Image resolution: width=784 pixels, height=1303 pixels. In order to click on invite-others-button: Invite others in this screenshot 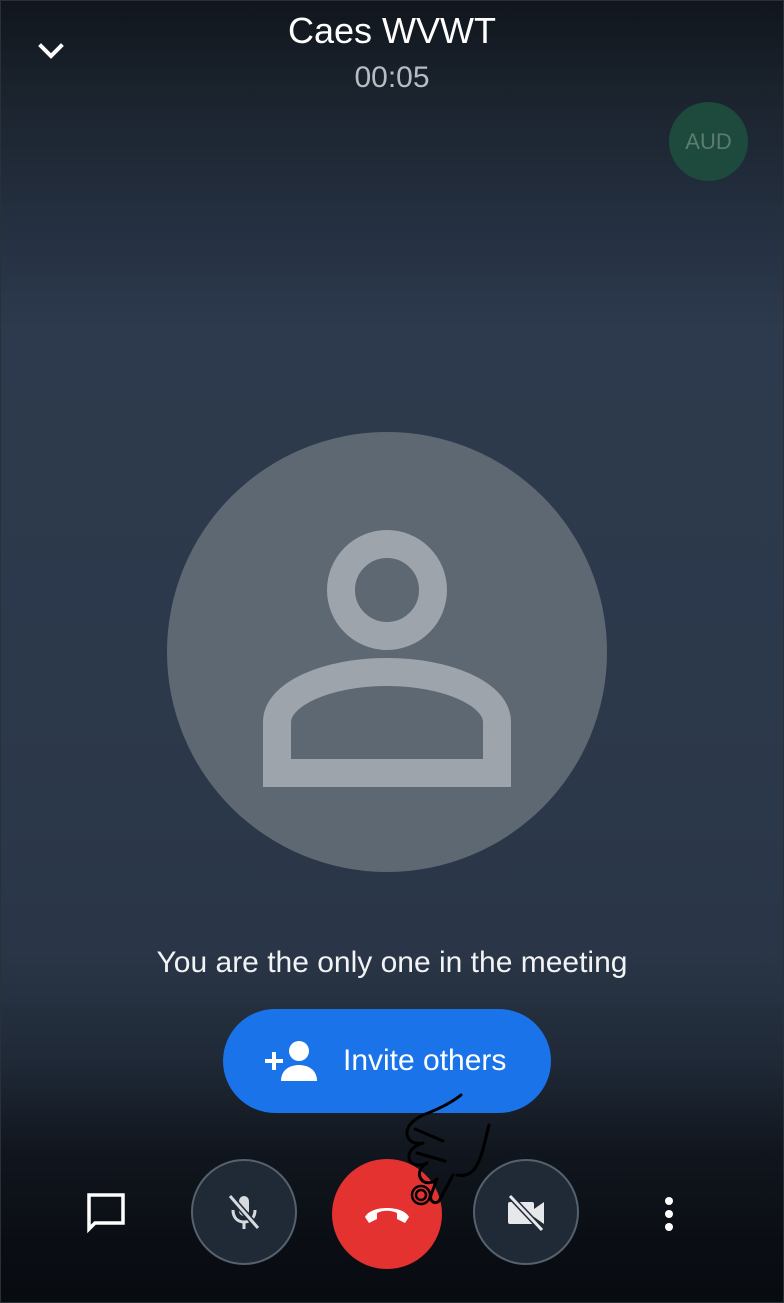, I will do `click(387, 1061)`.